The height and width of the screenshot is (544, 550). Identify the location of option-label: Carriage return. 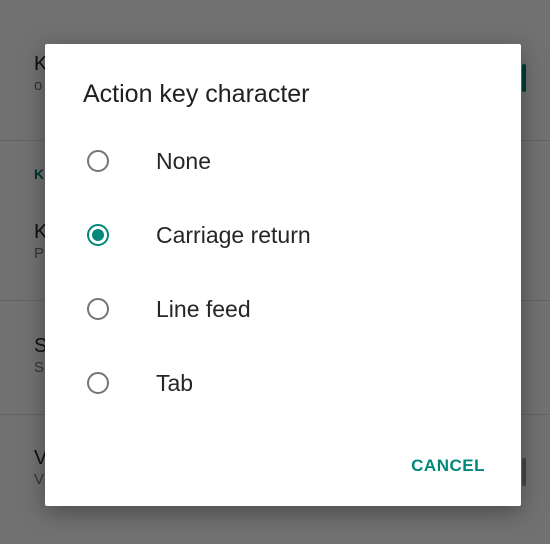
(233, 234).